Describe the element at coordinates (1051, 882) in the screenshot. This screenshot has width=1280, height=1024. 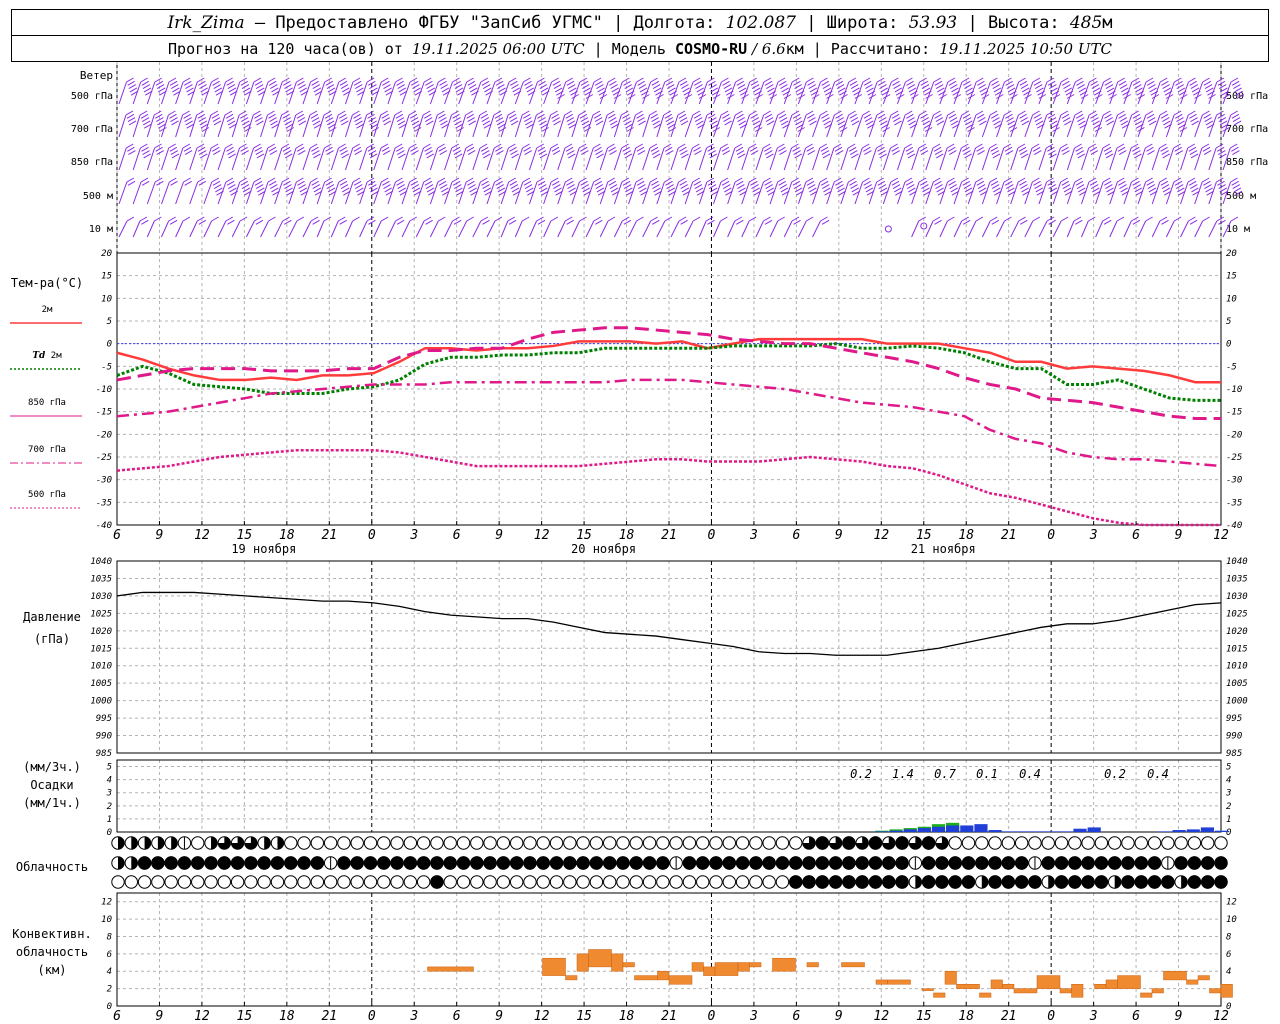
I see `cloud-fill-half` at that location.